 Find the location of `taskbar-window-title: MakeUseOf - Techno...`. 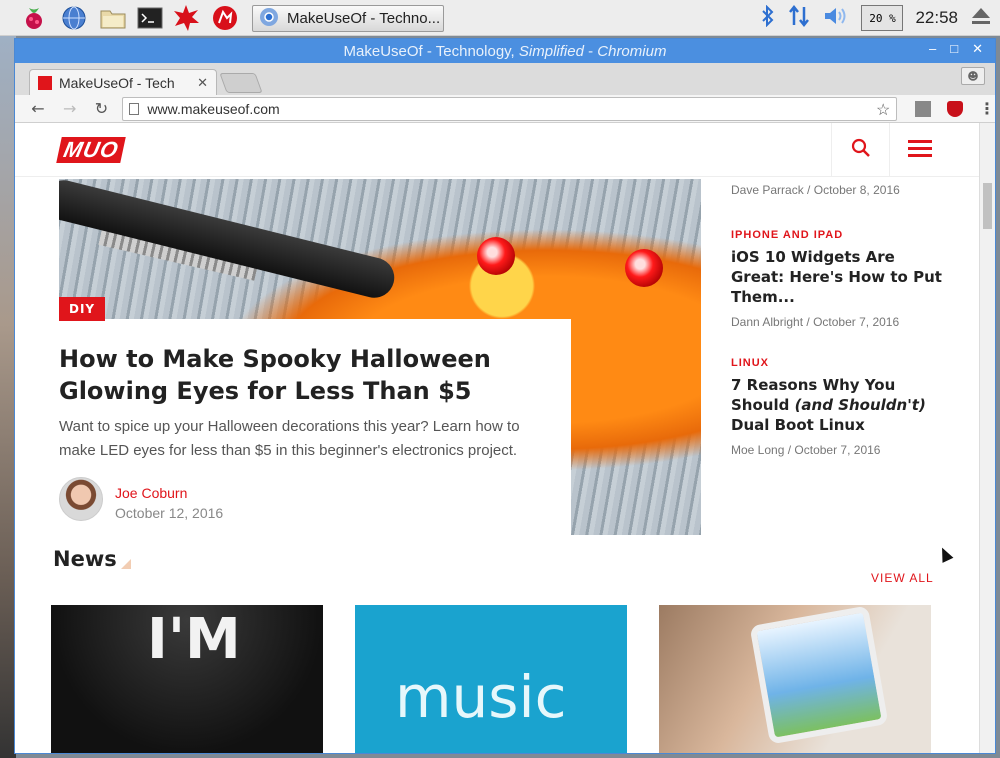

taskbar-window-title: MakeUseOf - Techno... is located at coordinates (364, 18).